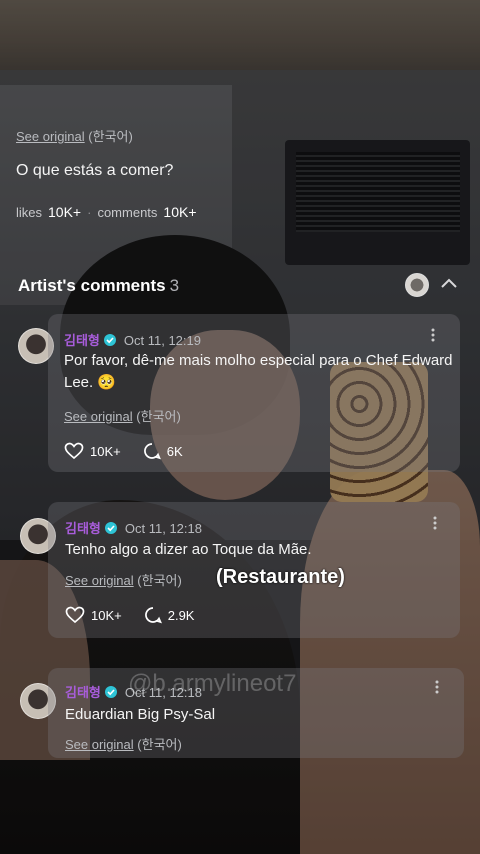  What do you see at coordinates (188, 549) in the screenshot?
I see `comment-text: Tenho algo a dizer ao Toque da Mãe.` at bounding box center [188, 549].